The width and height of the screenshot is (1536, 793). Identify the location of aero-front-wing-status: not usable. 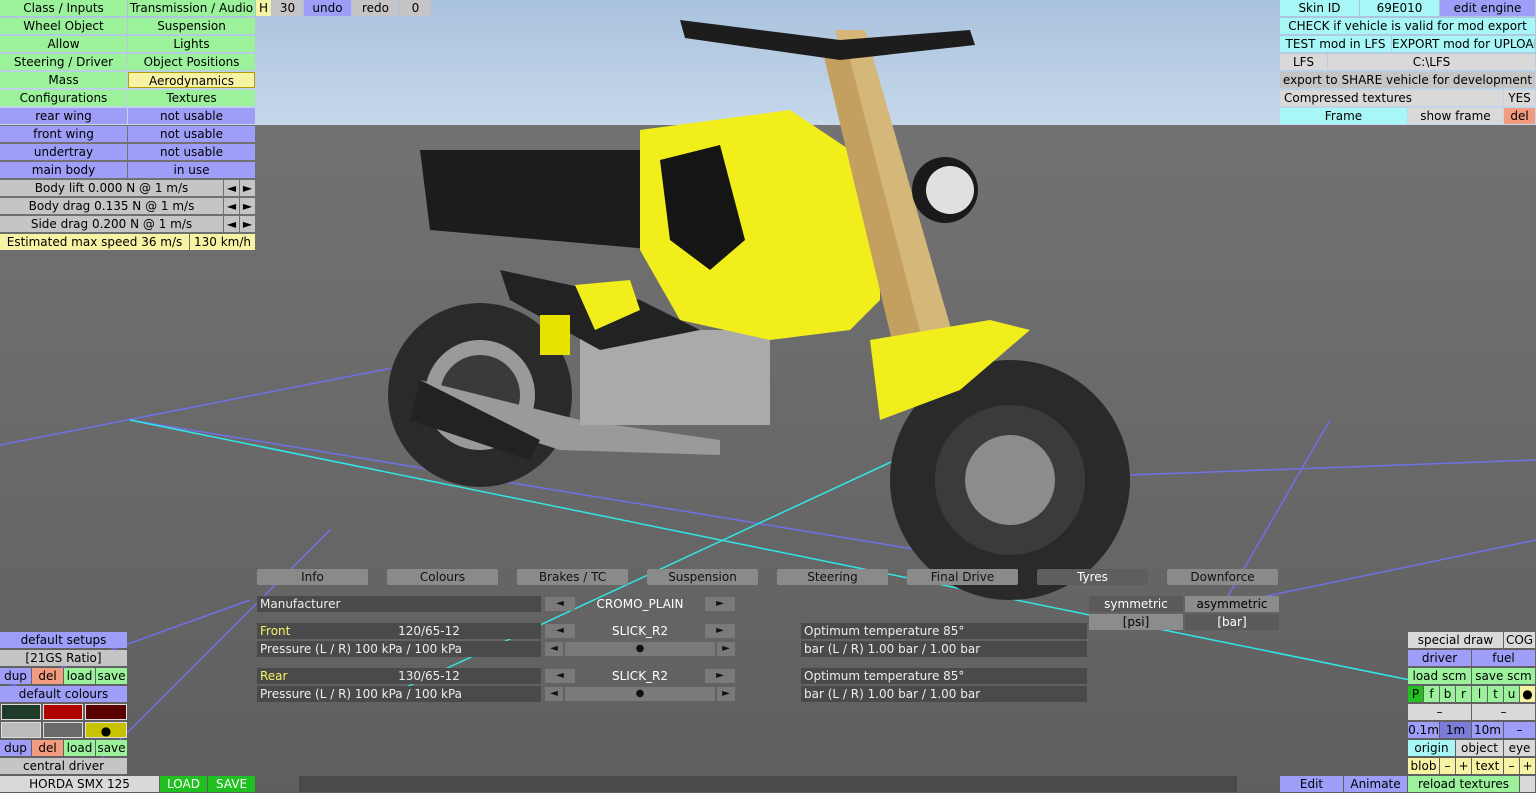
(191, 134).